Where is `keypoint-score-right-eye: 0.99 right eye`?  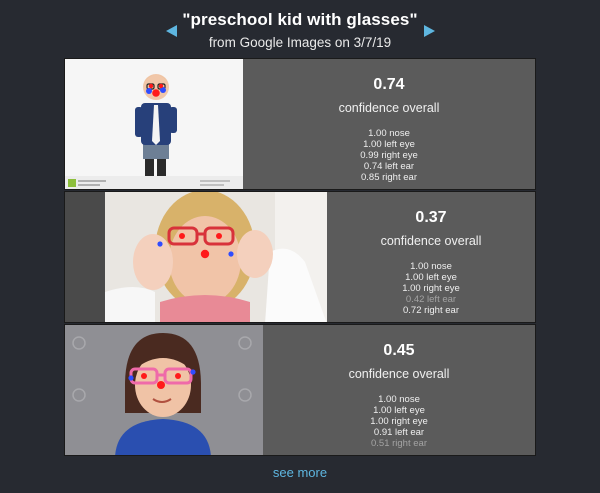 keypoint-score-right-eye: 0.99 right eye is located at coordinates (389, 155).